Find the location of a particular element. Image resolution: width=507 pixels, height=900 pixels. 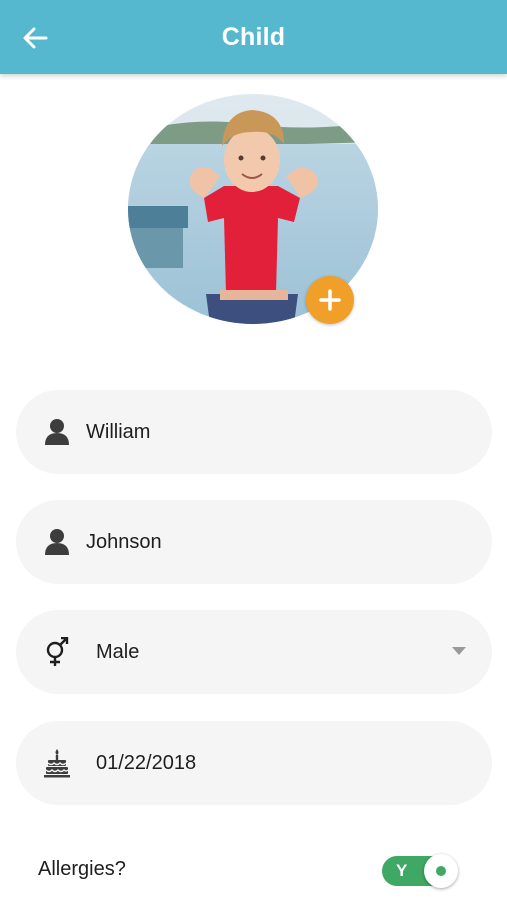

toggle-indicator-dot is located at coordinates (441, 871).